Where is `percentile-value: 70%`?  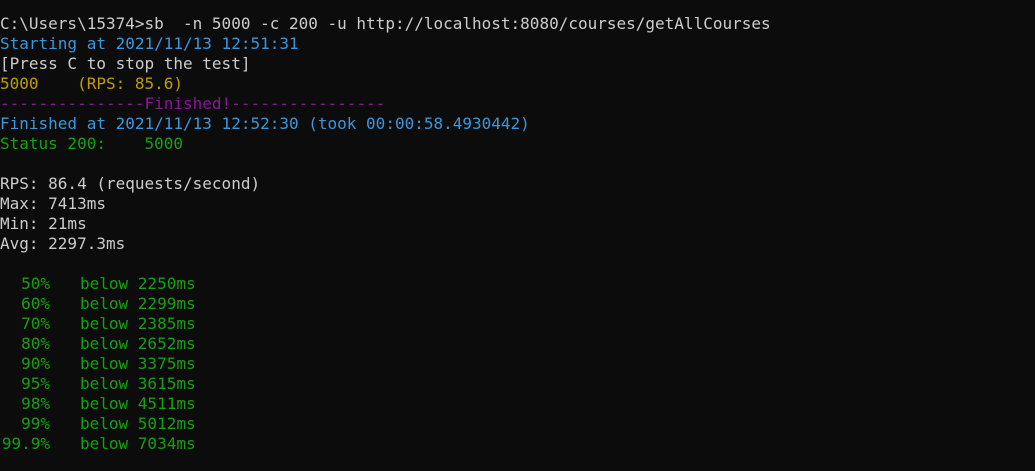 percentile-value: 70% is located at coordinates (35, 323).